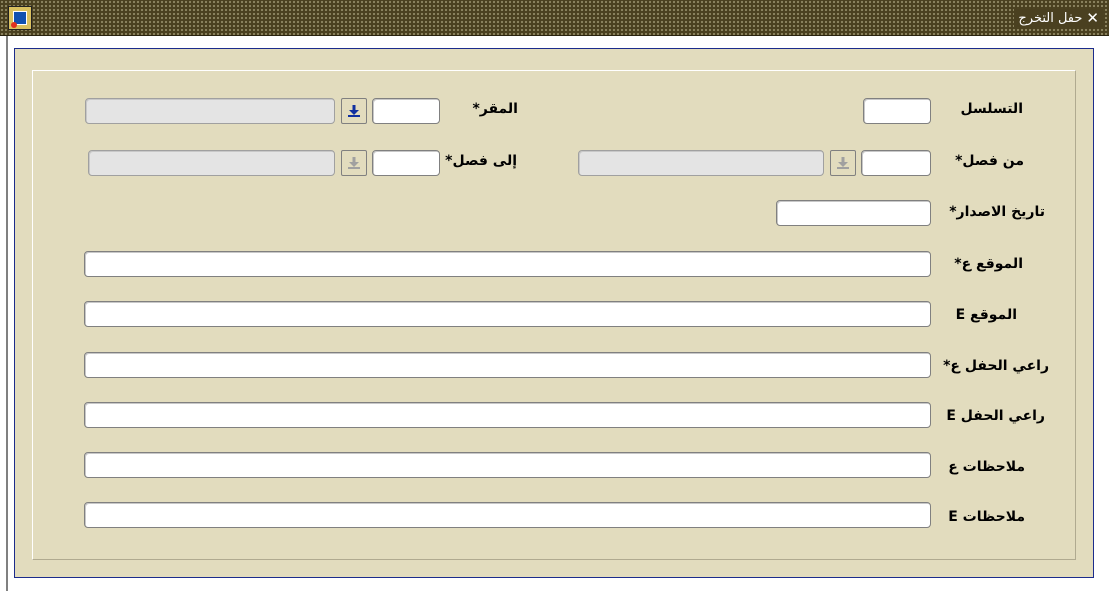 The image size is (1109, 591). Describe the element at coordinates (989, 161) in the screenshot. I see `from-semester-label: من فصل*` at that location.